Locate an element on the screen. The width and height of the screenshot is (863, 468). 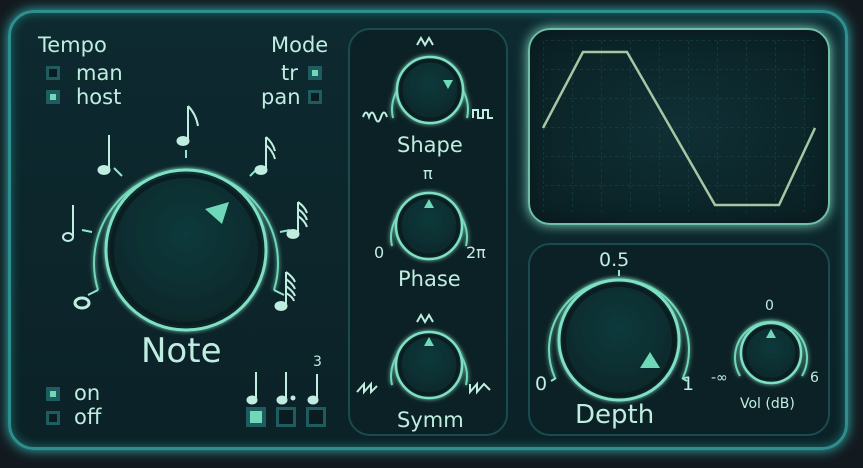
saw-up-icon is located at coordinates (480, 388).